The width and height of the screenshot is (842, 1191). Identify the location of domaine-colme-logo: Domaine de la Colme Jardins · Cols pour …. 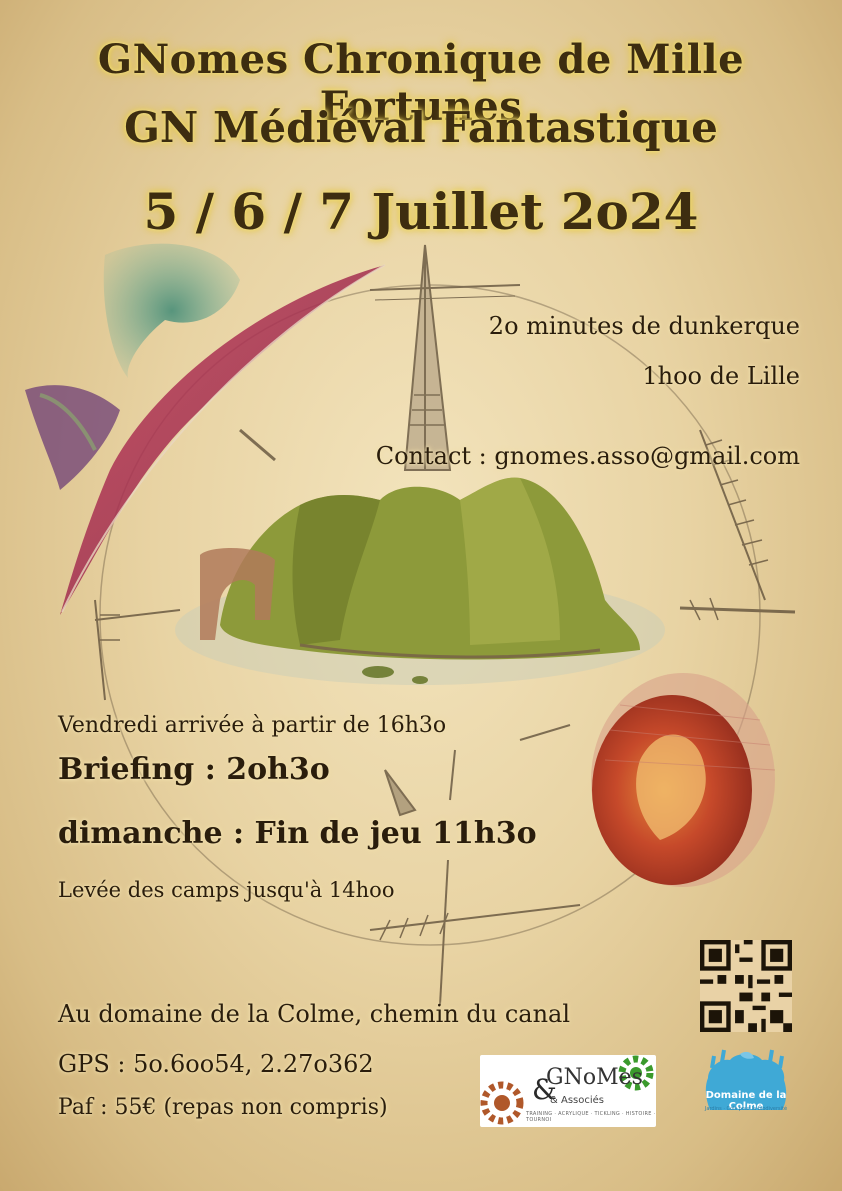
(746, 1092).